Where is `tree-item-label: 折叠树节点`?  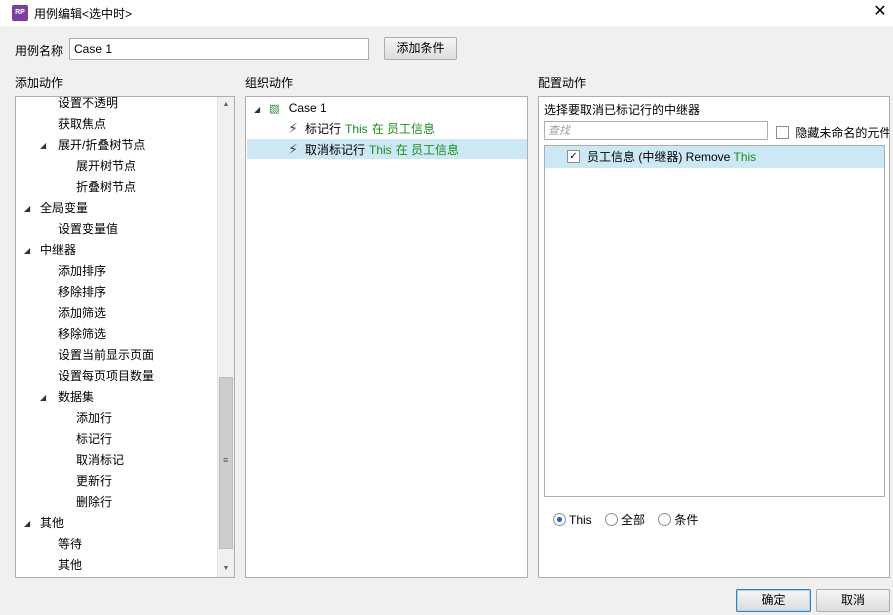 tree-item-label: 折叠树节点 is located at coordinates (106, 187).